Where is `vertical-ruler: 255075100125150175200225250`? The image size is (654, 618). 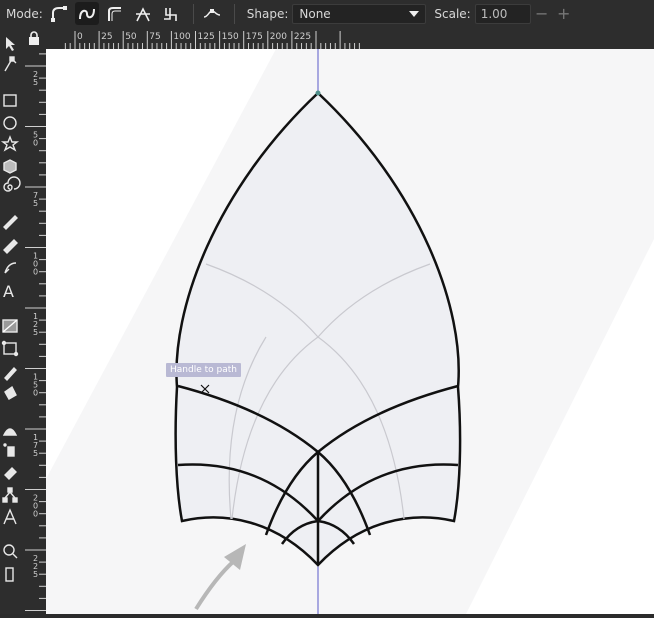 vertical-ruler: 255075100125150175200225250 is located at coordinates (33, 333).